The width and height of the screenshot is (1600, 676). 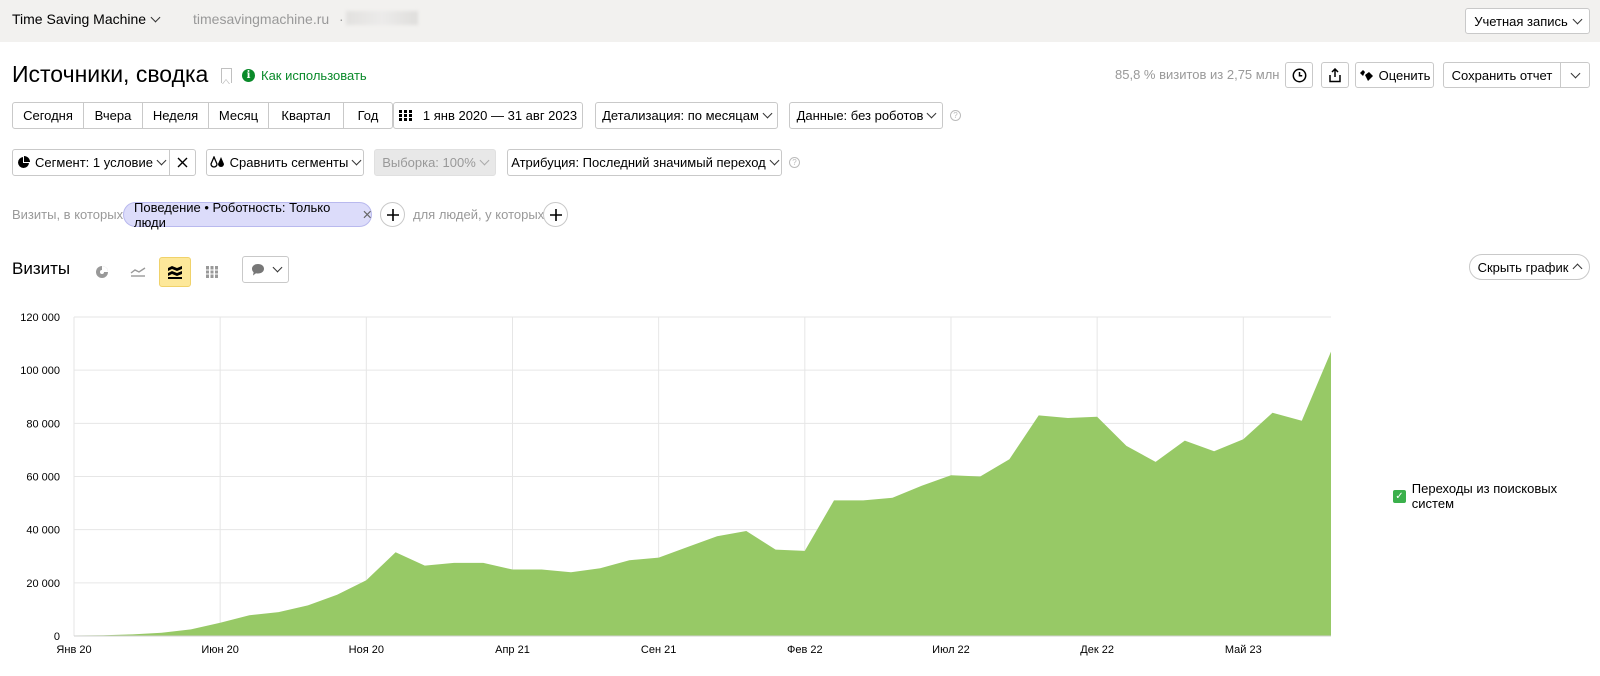 I want to click on preset-year: Год, so click(x=368, y=115).